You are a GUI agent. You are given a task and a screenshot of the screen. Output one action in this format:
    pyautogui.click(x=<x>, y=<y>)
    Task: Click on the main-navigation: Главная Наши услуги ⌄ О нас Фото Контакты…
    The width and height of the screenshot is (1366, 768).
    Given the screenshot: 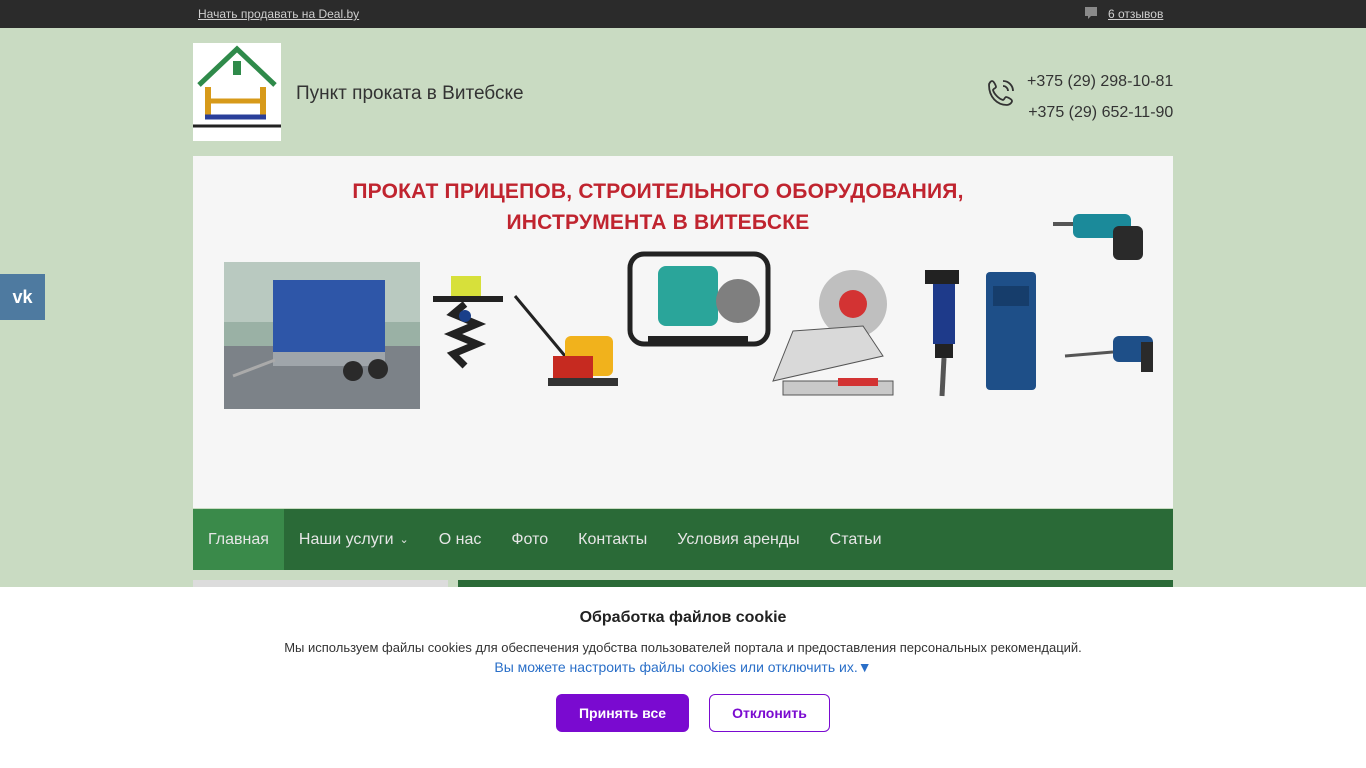 What is the action you would take?
    pyautogui.click(x=683, y=539)
    